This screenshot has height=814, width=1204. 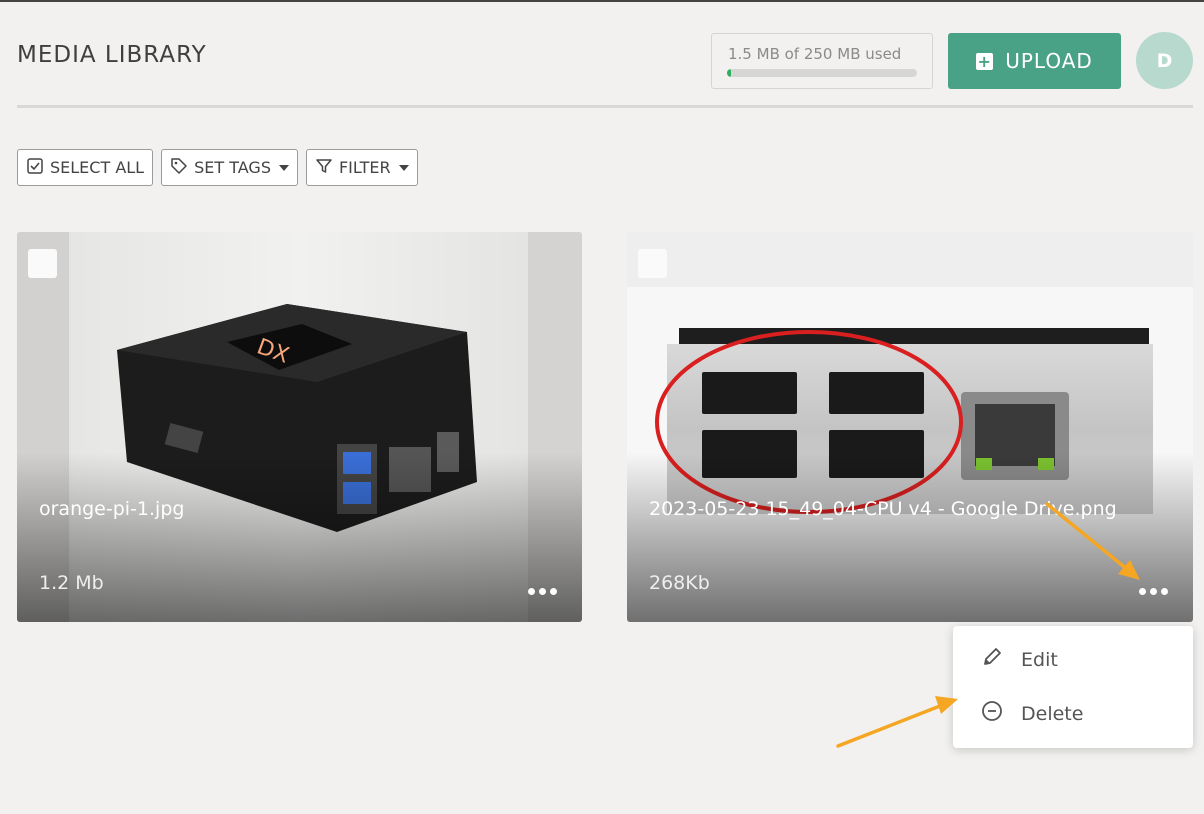 I want to click on menu-item-edit: Edit, so click(x=1019, y=659).